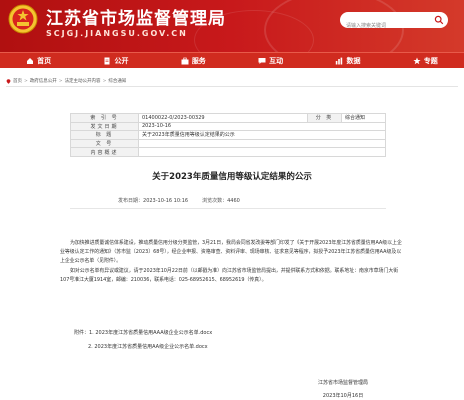 This screenshot has width=464, height=400. Describe the element at coordinates (223, 118) in the screenshot. I see `index-value: 01400022-0/2023-00329` at that location.